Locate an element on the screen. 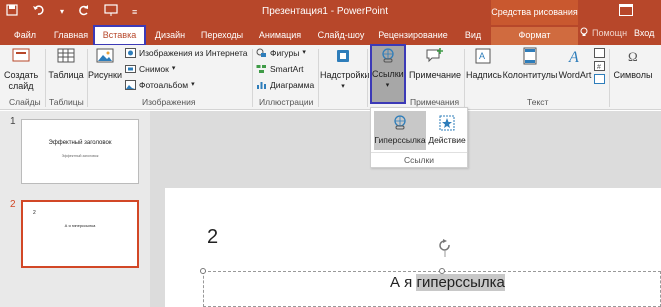 The width and height of the screenshot is (661, 307). table-button: Таблица is located at coordinates (66, 64).